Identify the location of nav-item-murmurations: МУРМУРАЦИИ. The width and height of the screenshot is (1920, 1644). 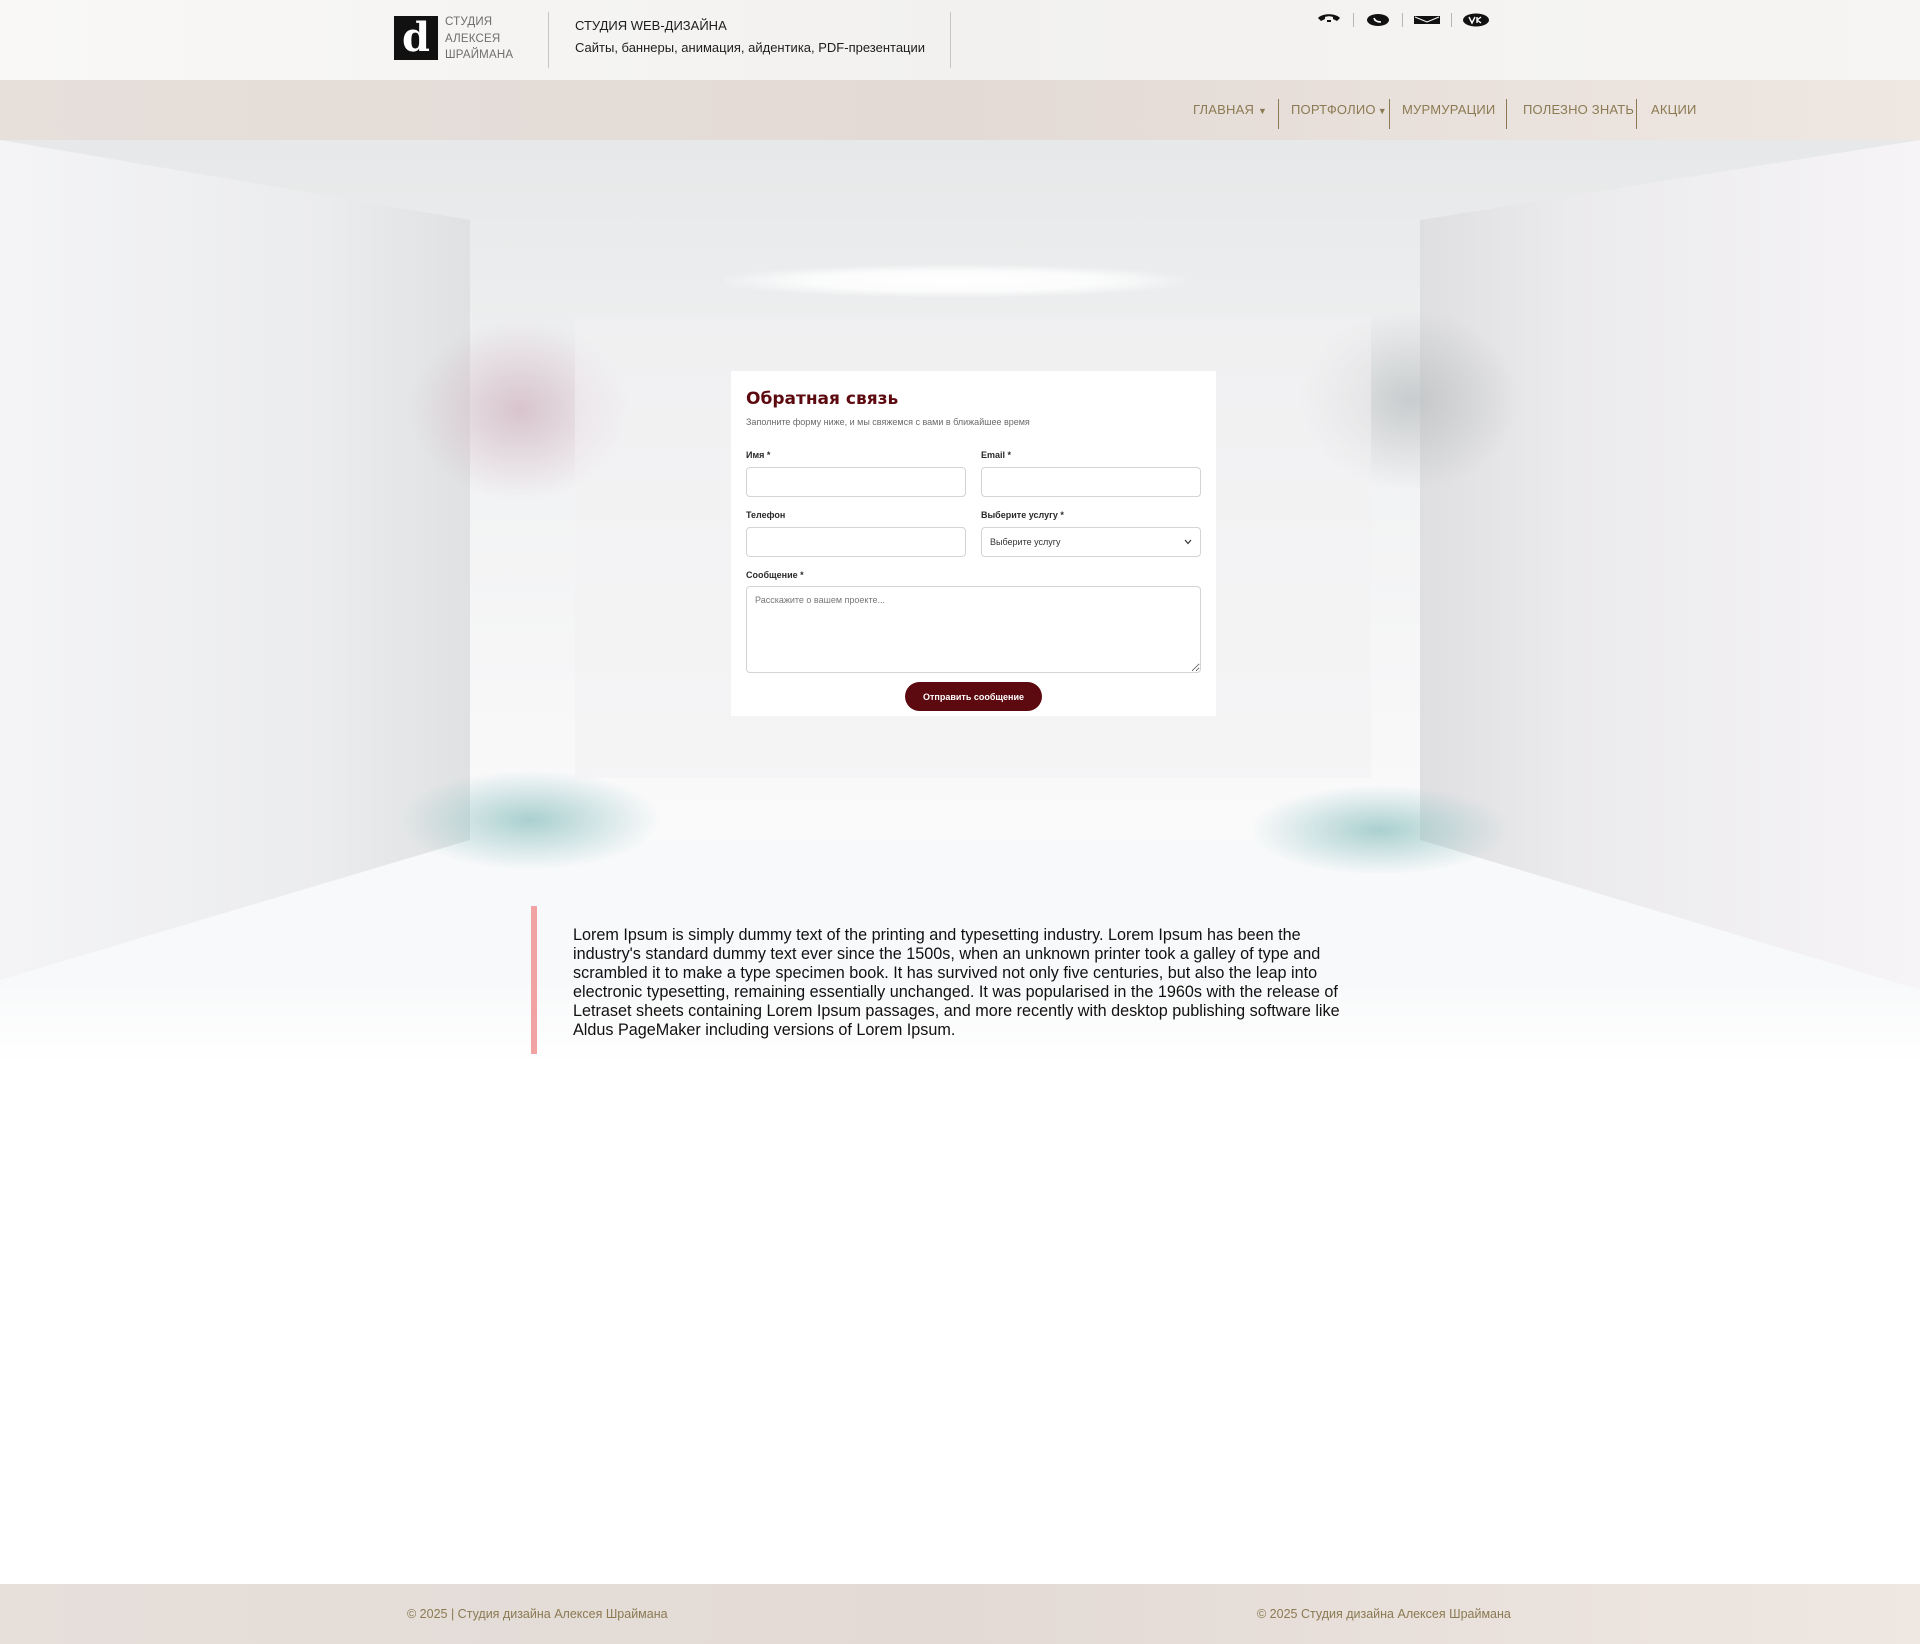
(1448, 110).